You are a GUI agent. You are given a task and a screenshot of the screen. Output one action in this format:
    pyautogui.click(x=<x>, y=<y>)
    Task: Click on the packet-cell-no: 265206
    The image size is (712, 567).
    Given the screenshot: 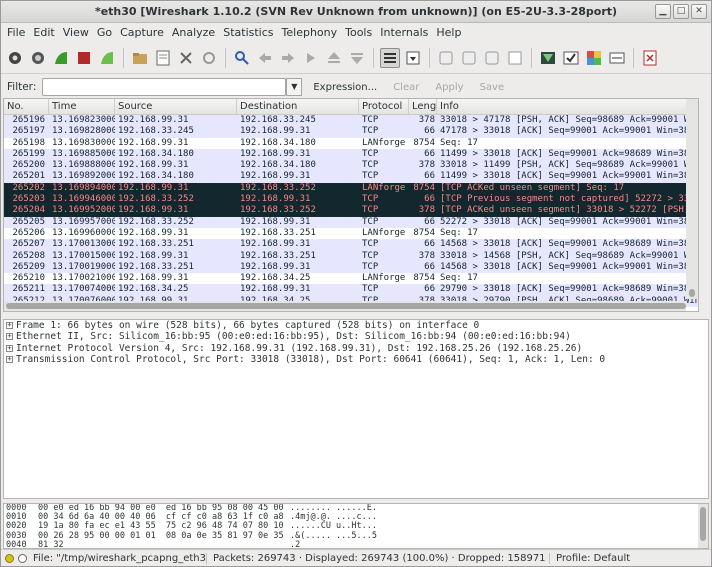 What is the action you would take?
    pyautogui.click(x=28, y=232)
    